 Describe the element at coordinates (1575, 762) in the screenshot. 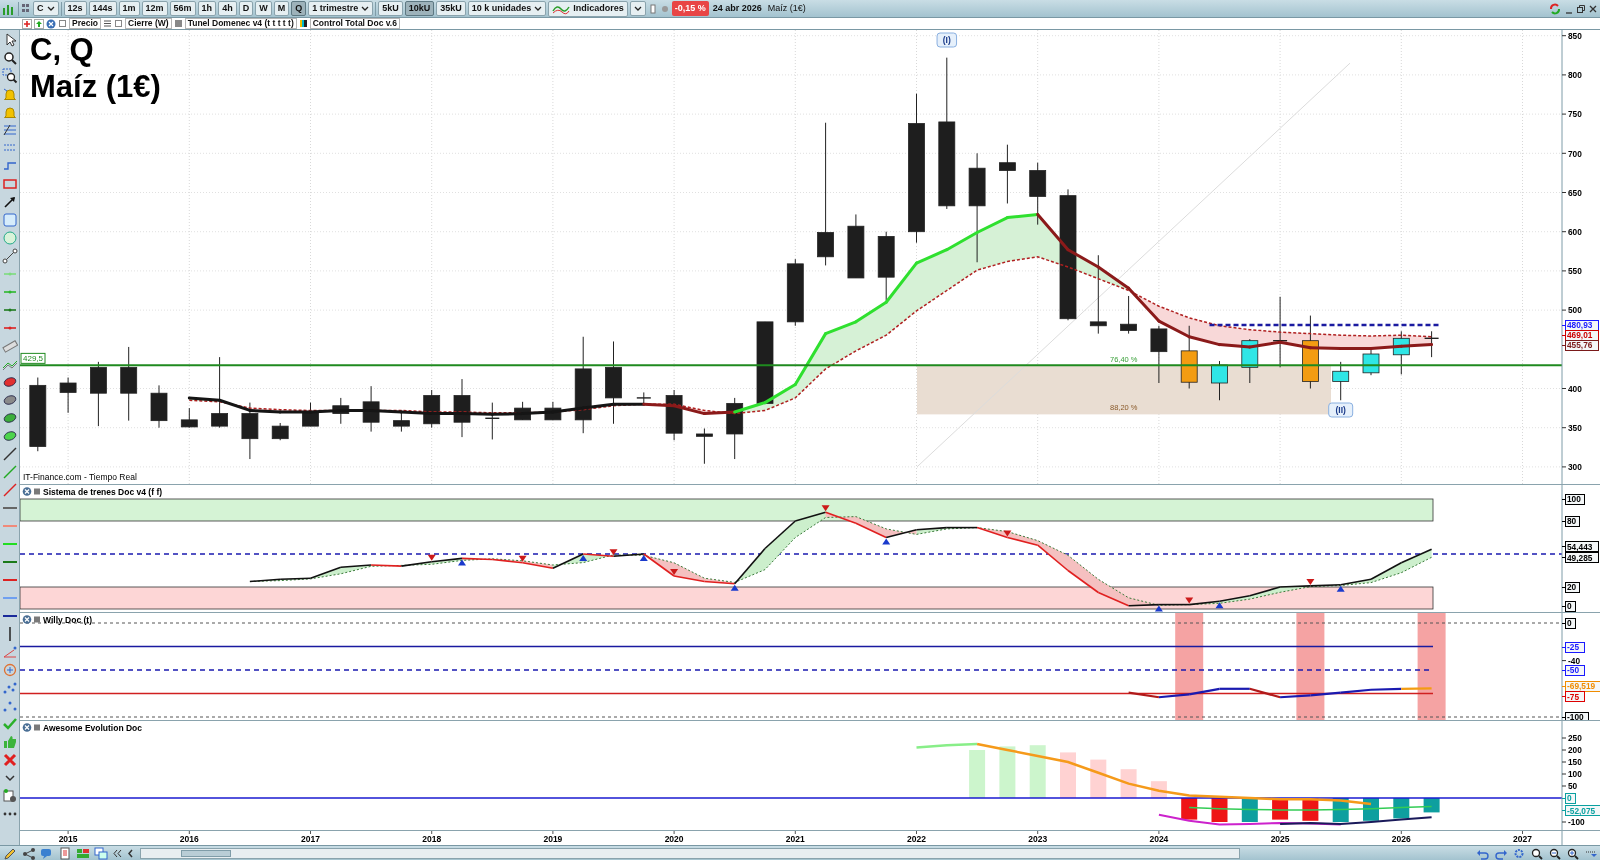

I see `axis-label: 150` at that location.